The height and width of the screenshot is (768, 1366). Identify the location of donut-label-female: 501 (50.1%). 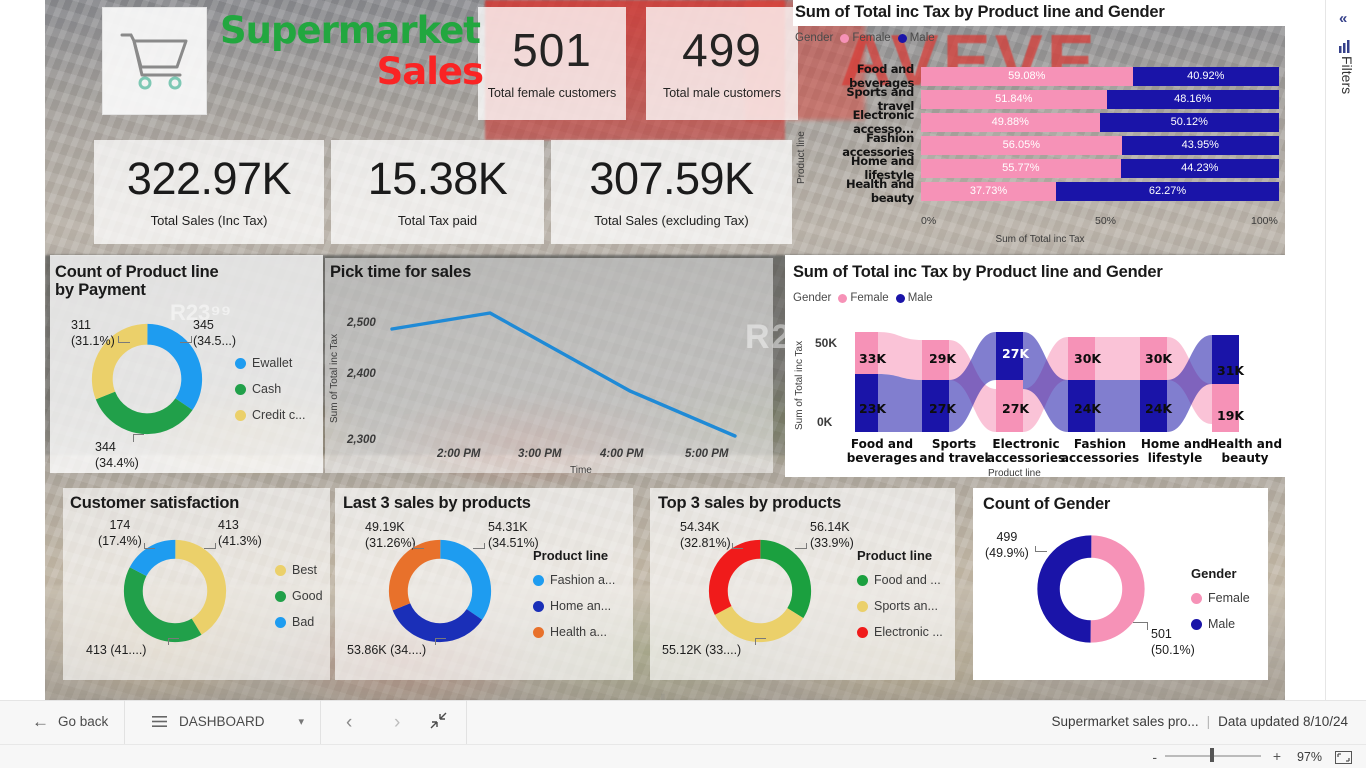
(1173, 642).